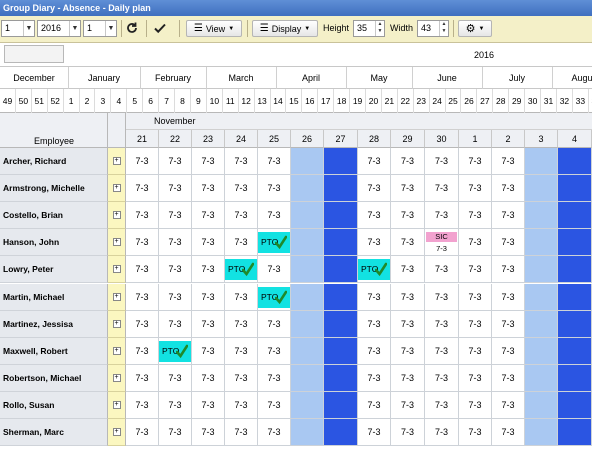 The image size is (592, 450). I want to click on day-column-header: 23, so click(208, 139).